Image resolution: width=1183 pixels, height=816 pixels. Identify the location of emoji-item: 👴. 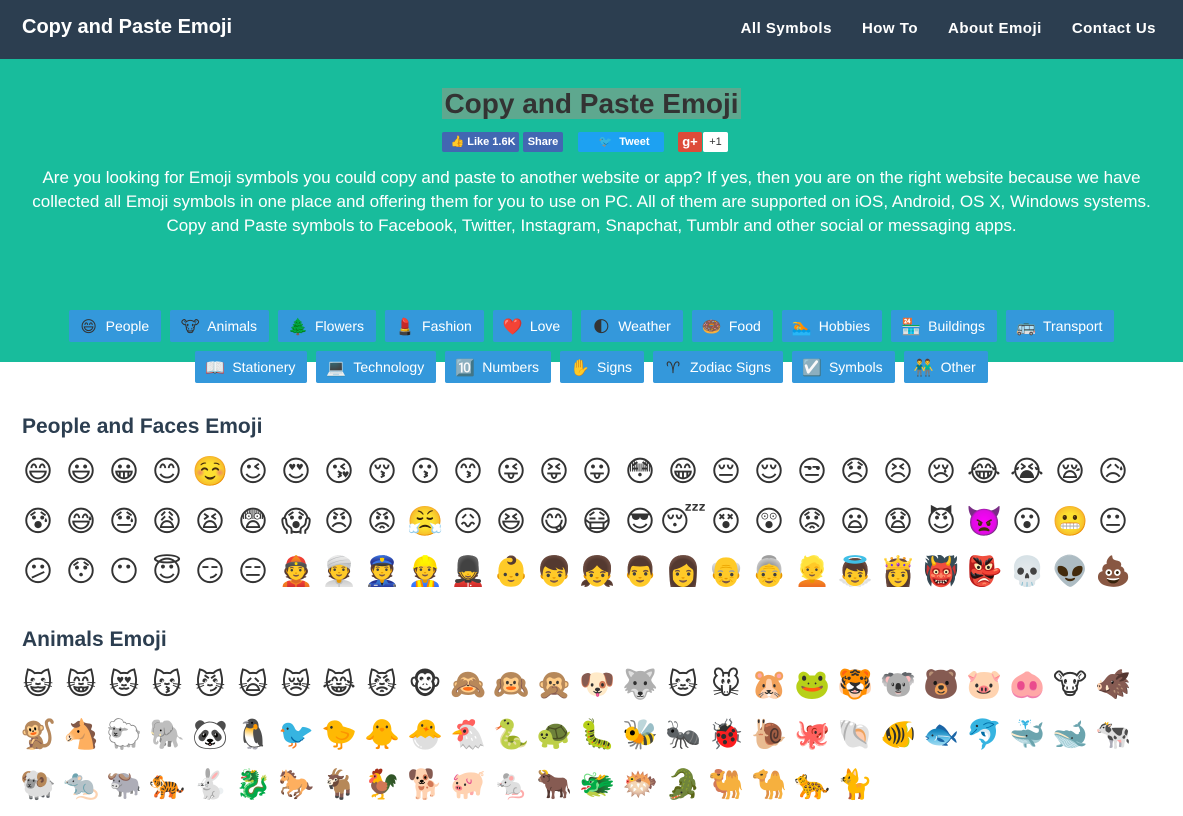
(726, 571).